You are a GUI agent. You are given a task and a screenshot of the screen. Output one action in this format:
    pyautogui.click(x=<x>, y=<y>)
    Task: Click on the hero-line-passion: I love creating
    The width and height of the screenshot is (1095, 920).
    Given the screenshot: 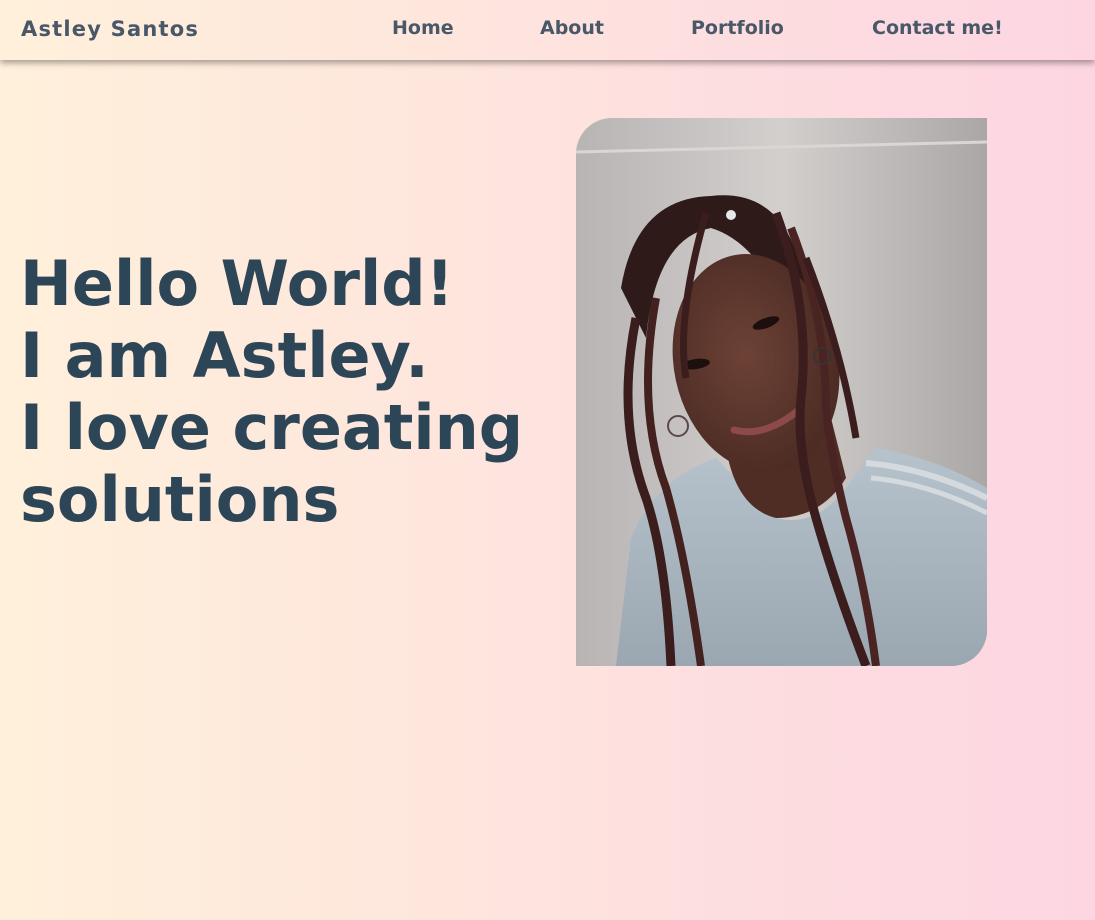 What is the action you would take?
    pyautogui.click(x=272, y=427)
    